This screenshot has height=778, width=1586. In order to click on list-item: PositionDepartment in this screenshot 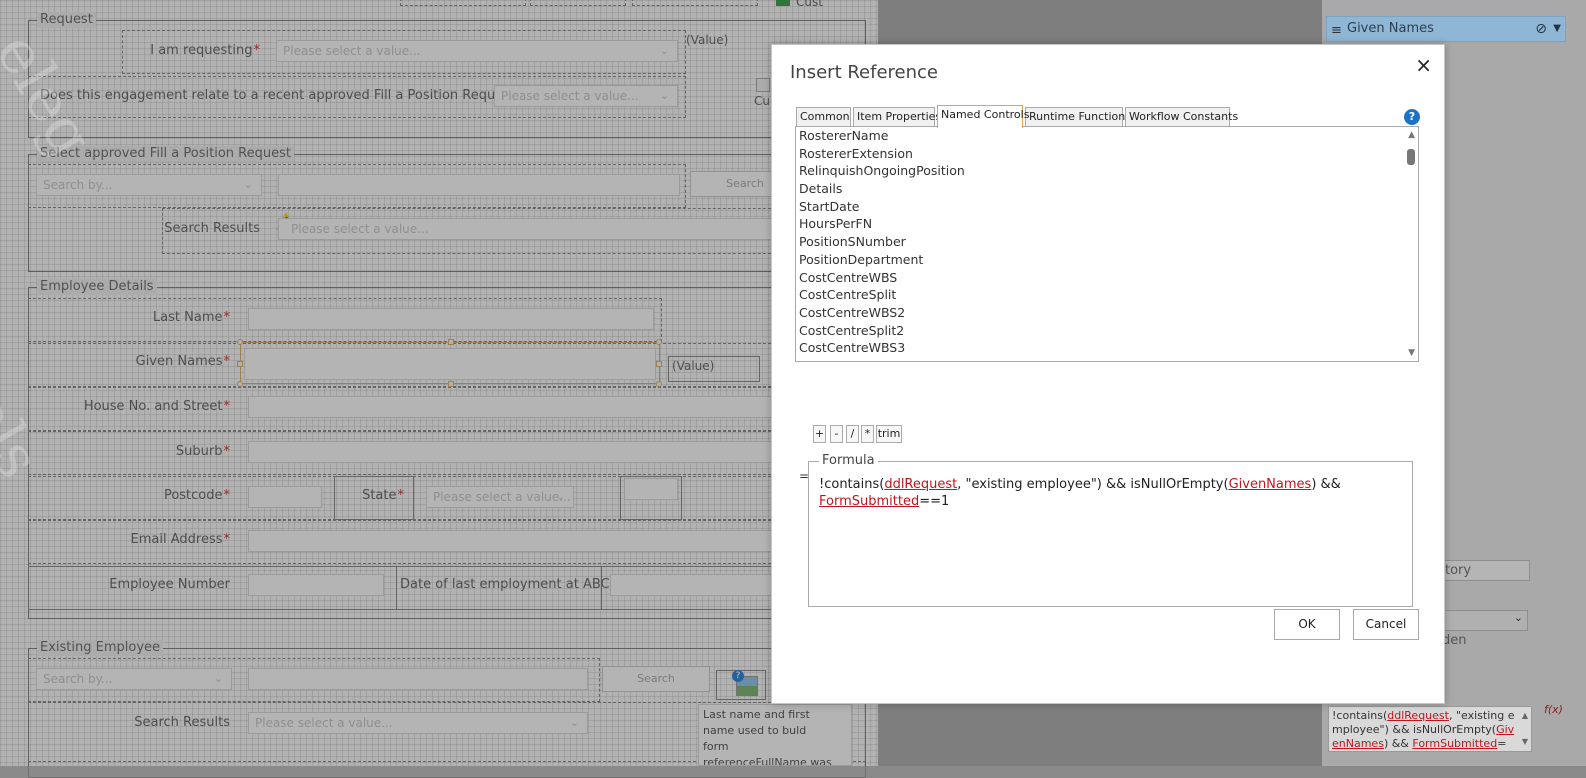, I will do `click(1107, 260)`.